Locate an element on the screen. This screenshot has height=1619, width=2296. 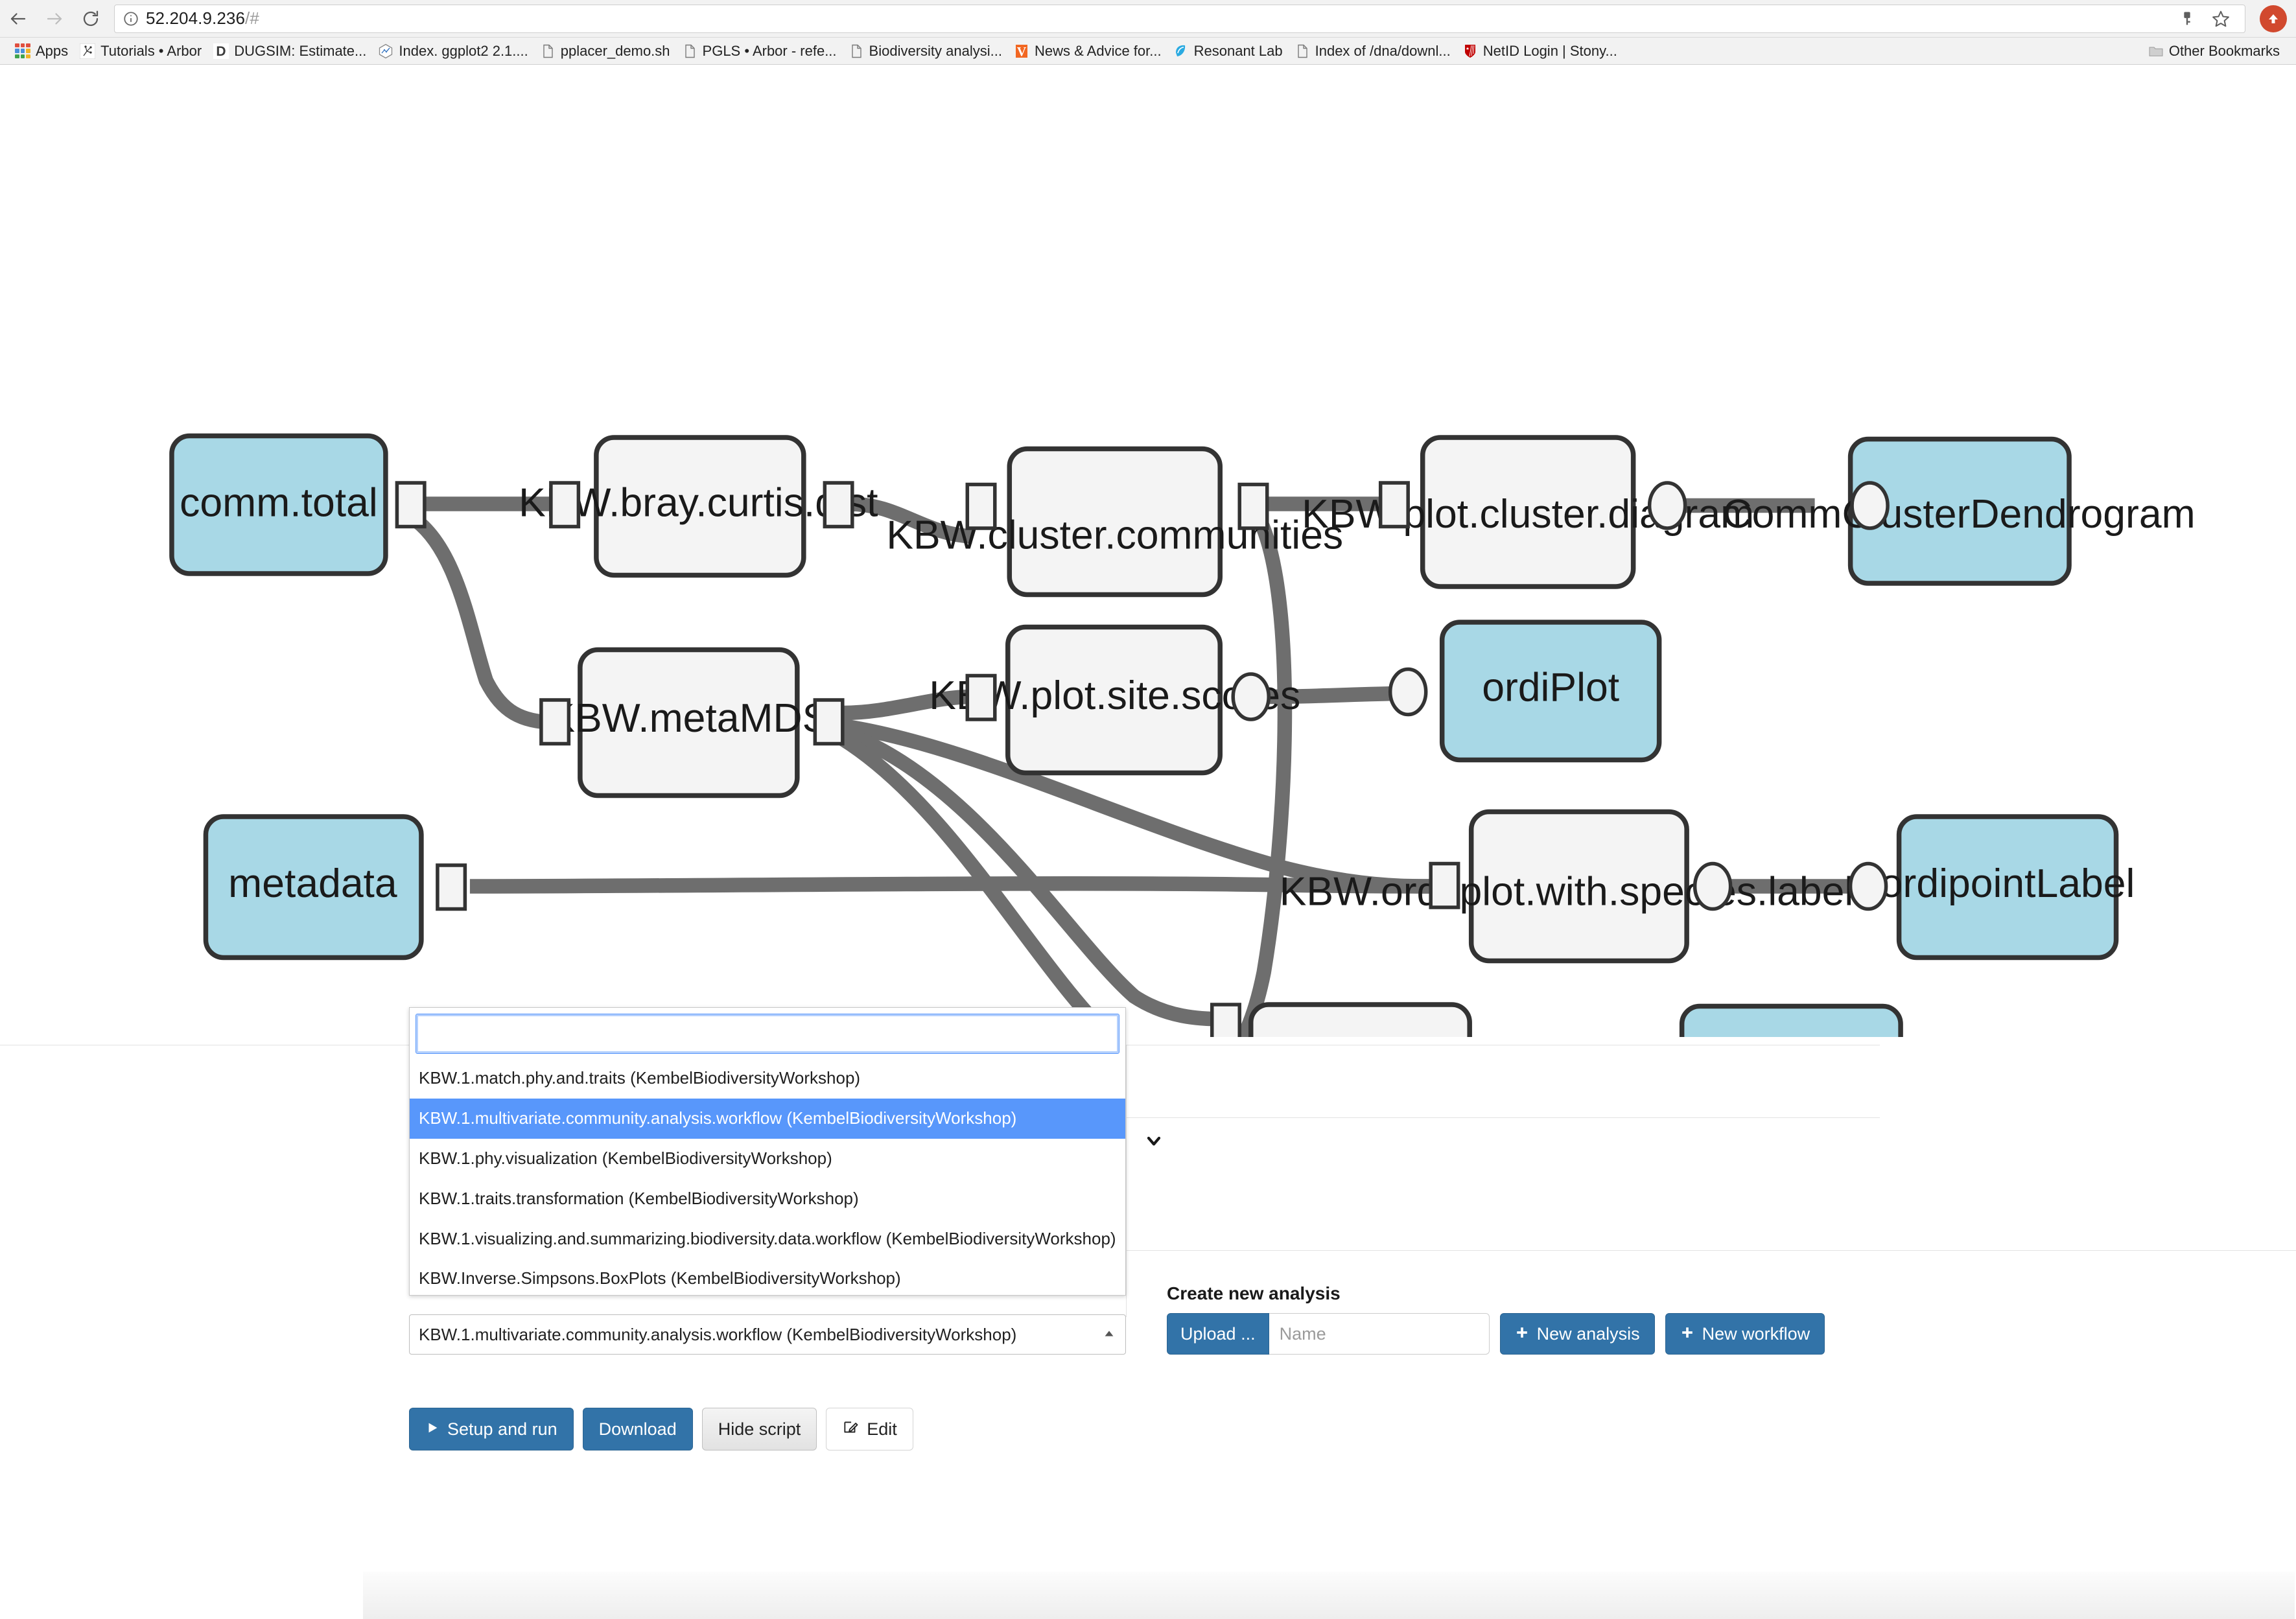
star-icon is located at coordinates (2221, 19).